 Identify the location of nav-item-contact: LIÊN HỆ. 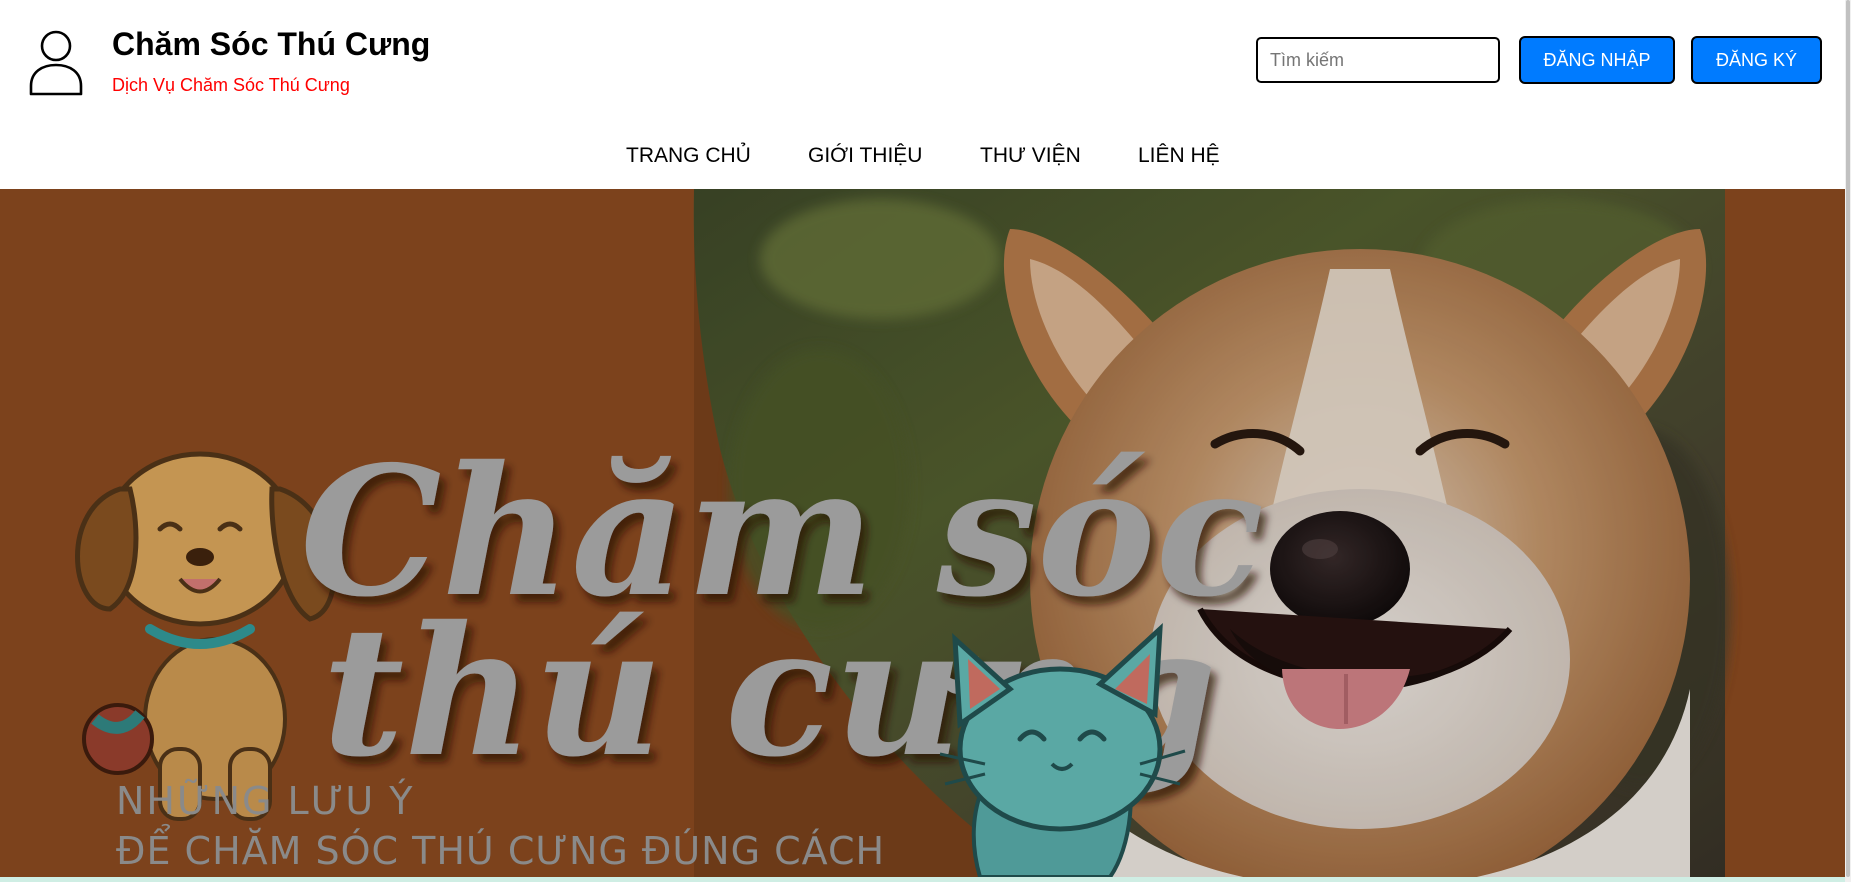
(1179, 156).